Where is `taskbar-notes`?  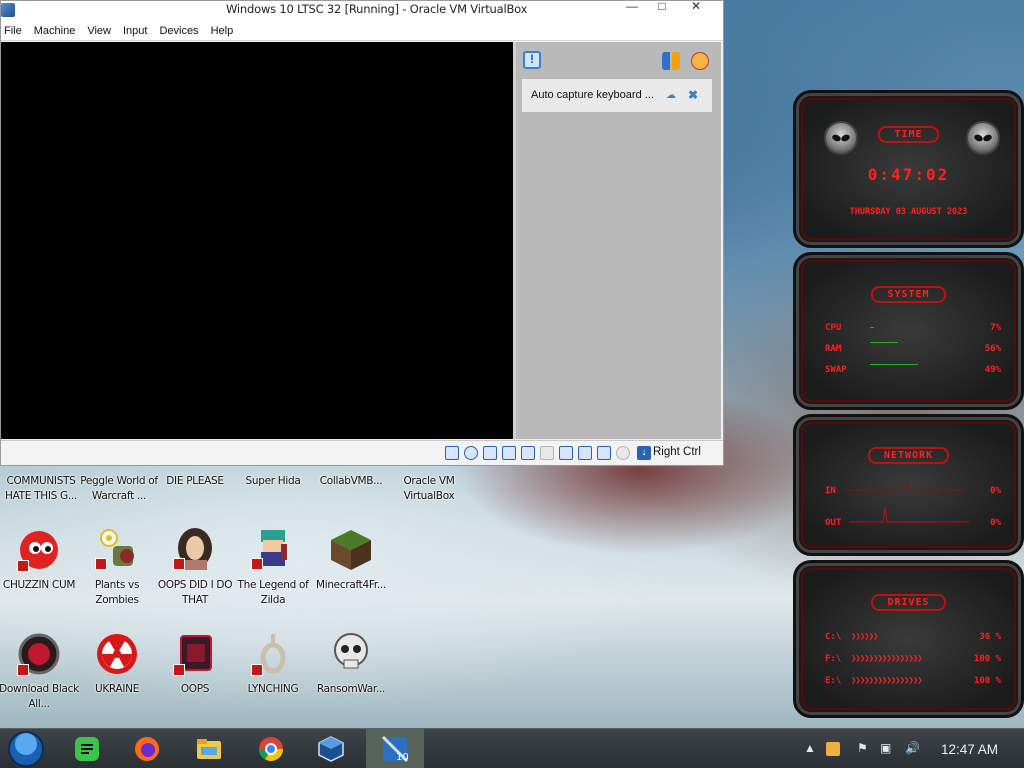
taskbar-notes is located at coordinates (87, 748).